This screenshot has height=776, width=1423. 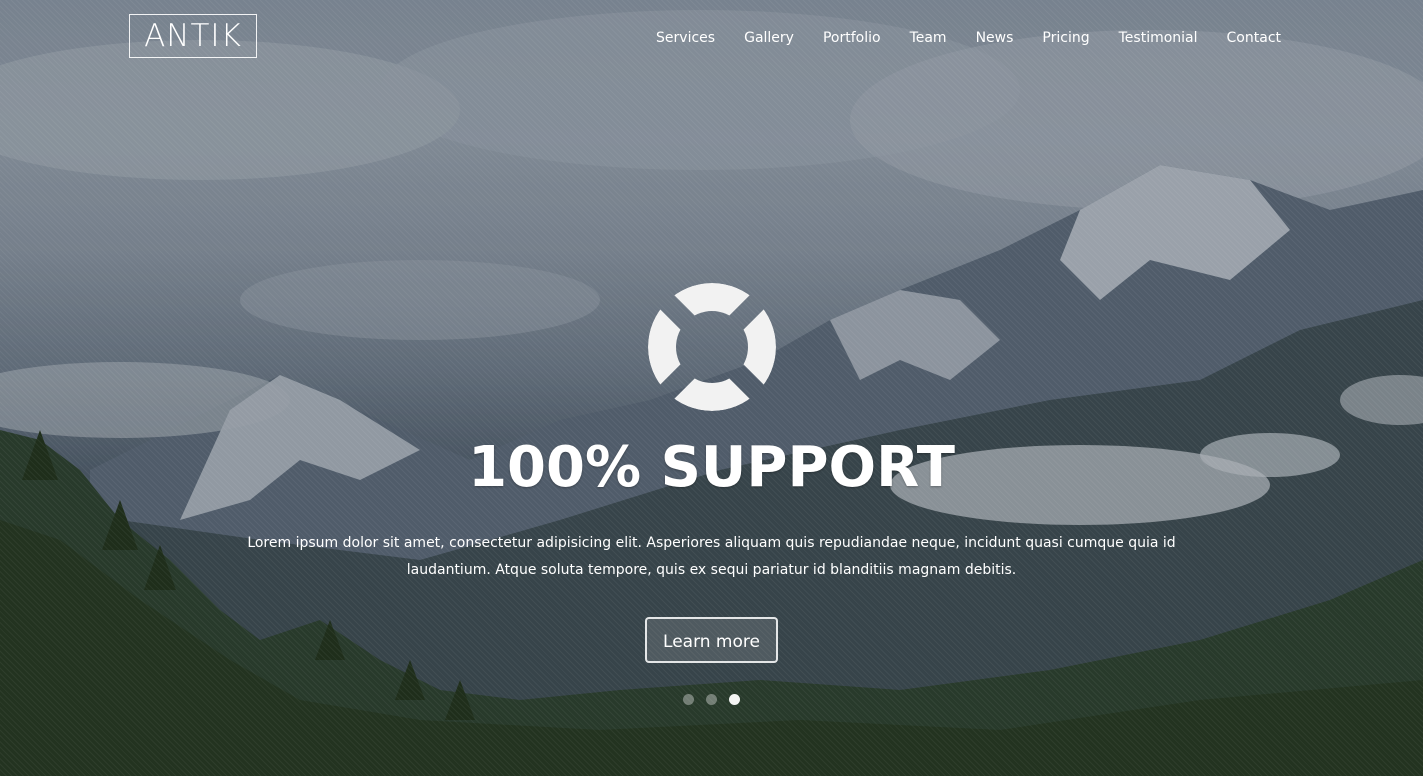 What do you see at coordinates (711, 347) in the screenshot?
I see `lifebuoy-icon` at bounding box center [711, 347].